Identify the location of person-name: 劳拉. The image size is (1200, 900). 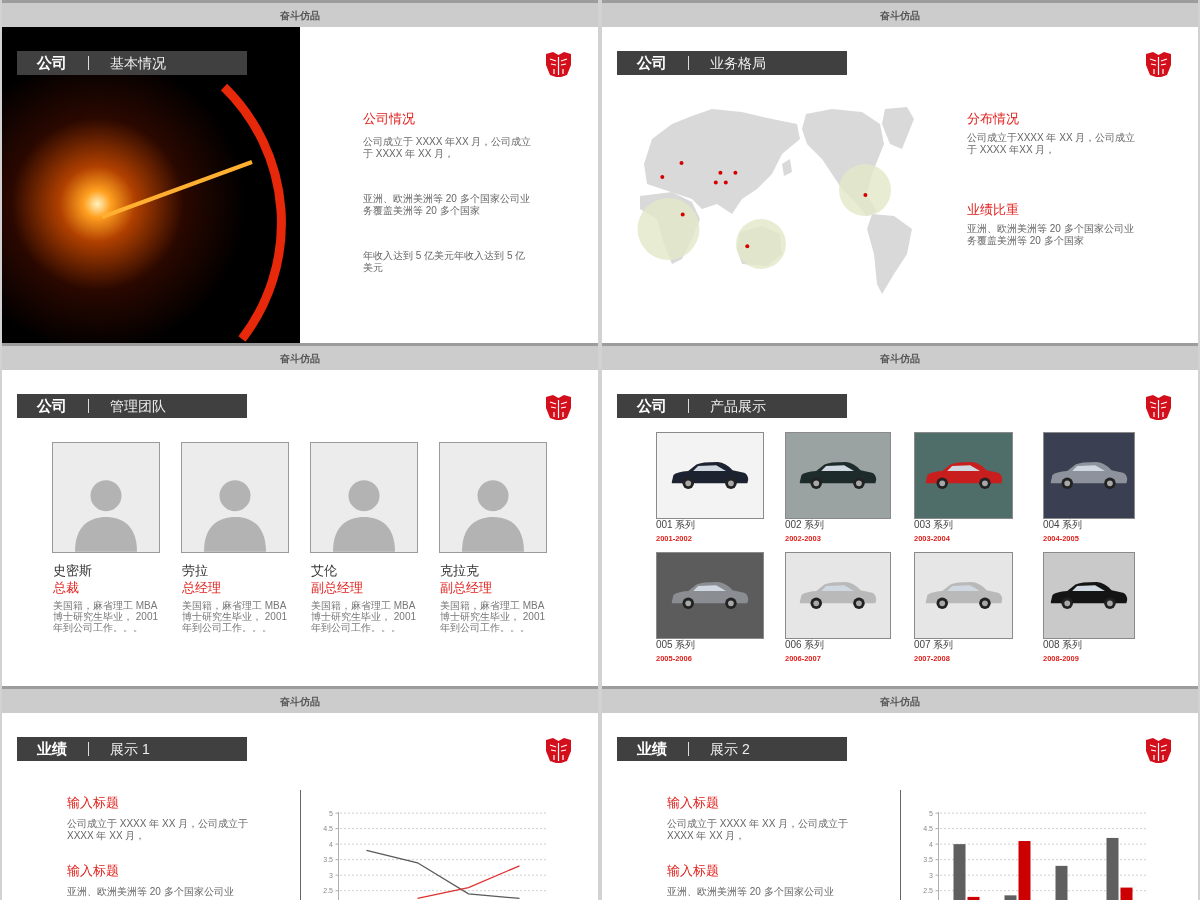
(195, 571).